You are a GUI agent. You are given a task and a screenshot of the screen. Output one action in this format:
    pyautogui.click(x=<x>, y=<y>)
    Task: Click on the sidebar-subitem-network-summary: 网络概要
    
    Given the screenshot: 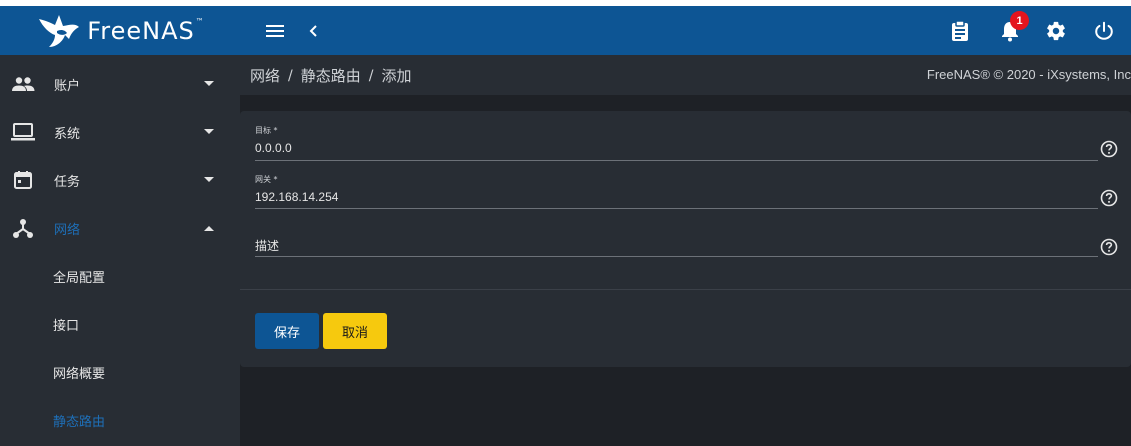 What is the action you would take?
    pyautogui.click(x=120, y=372)
    